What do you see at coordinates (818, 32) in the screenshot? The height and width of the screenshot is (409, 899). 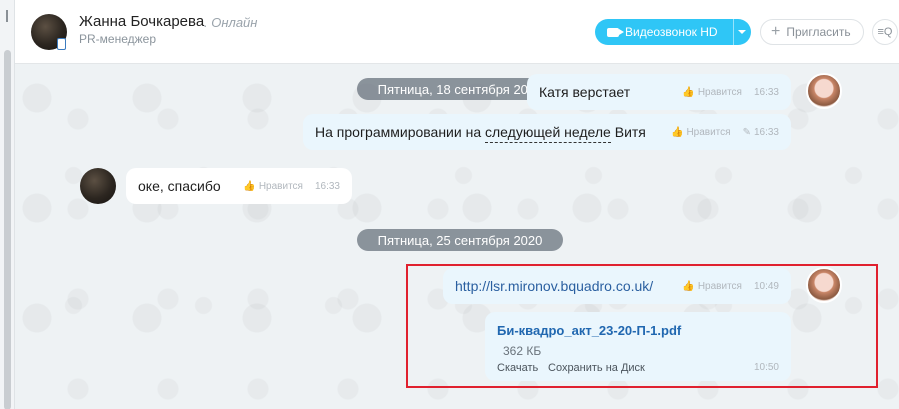 I see `invite-label: Пригласить` at bounding box center [818, 32].